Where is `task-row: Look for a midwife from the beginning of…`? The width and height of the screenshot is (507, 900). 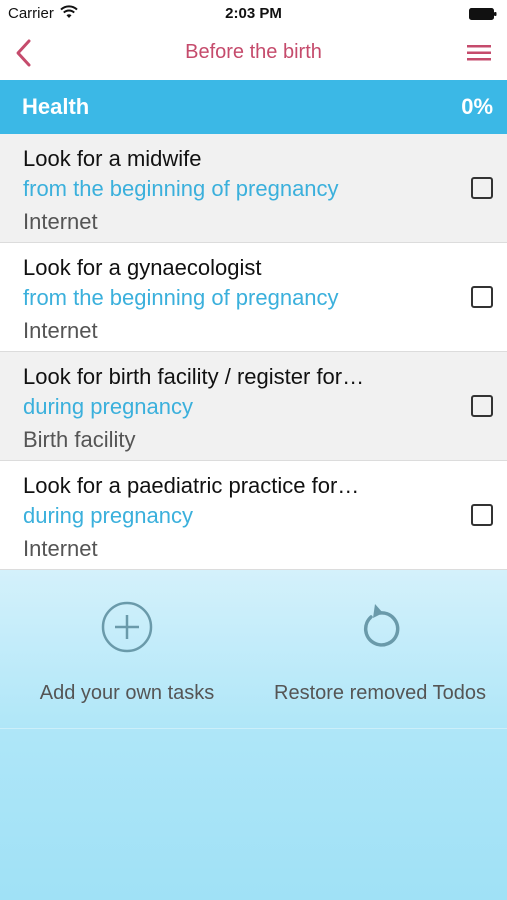 task-row: Look for a midwife from the beginning of… is located at coordinates (253, 188).